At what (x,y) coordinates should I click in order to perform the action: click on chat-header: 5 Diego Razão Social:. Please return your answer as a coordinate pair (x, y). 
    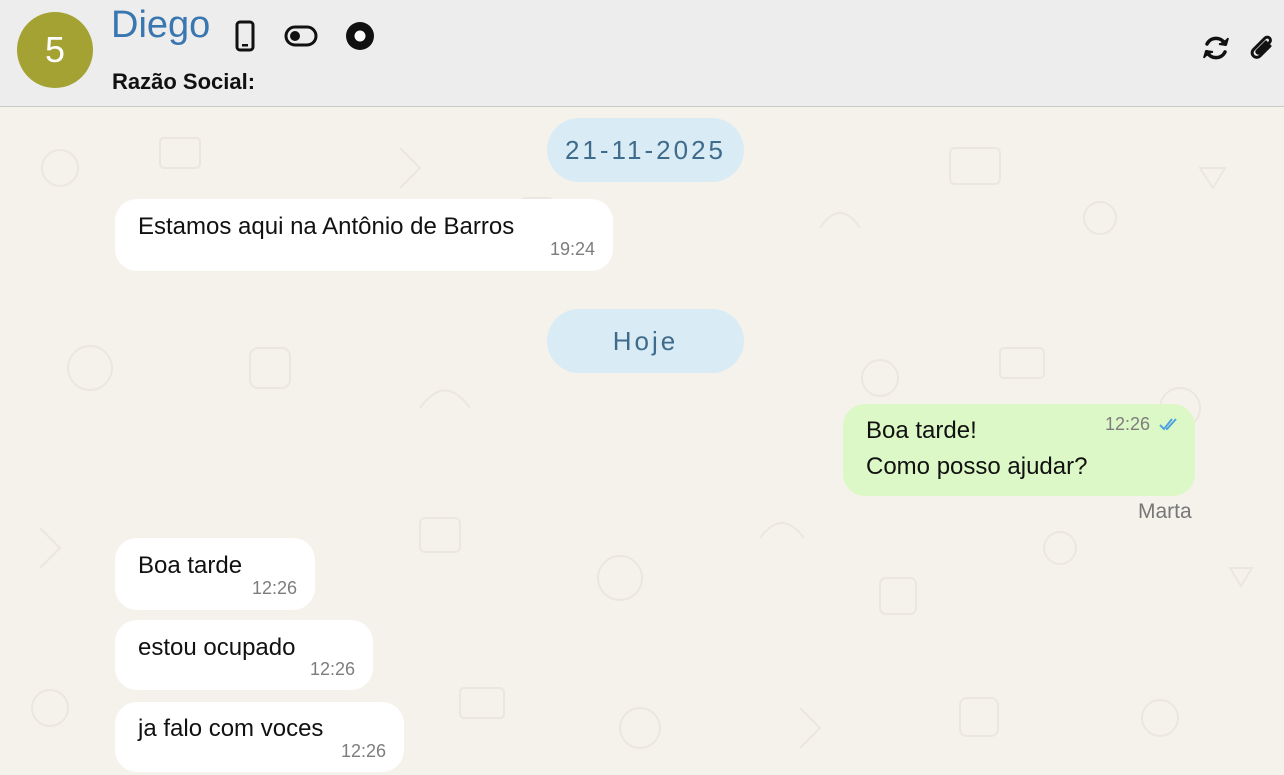
    Looking at the image, I should click on (642, 53).